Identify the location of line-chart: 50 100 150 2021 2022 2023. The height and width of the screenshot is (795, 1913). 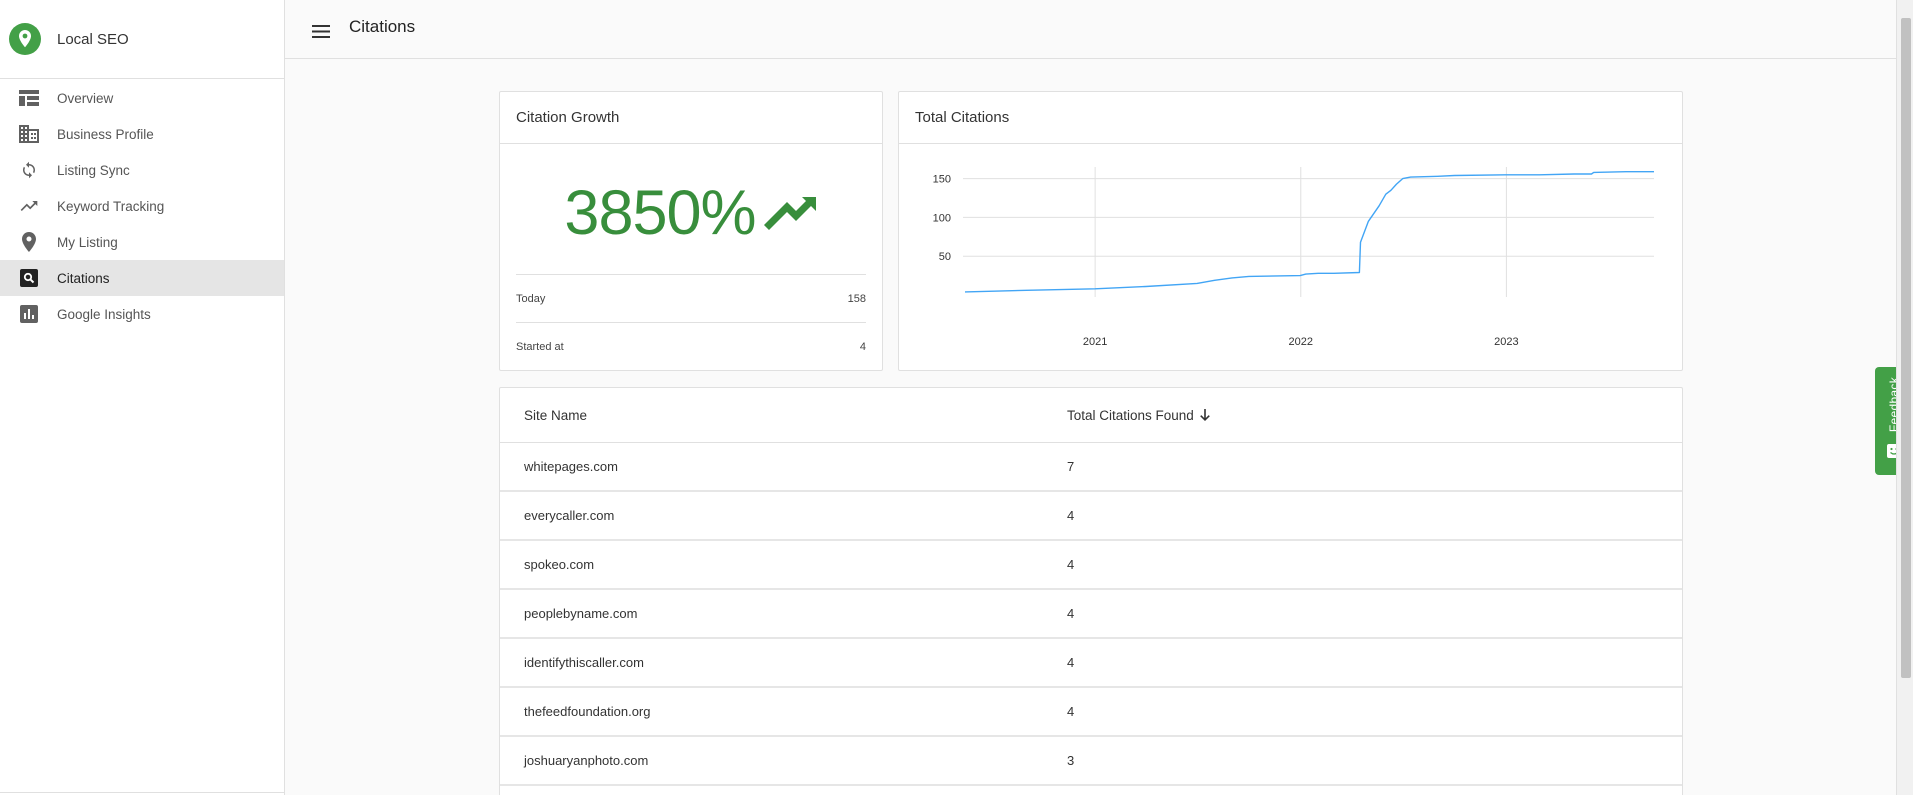
(1293, 257).